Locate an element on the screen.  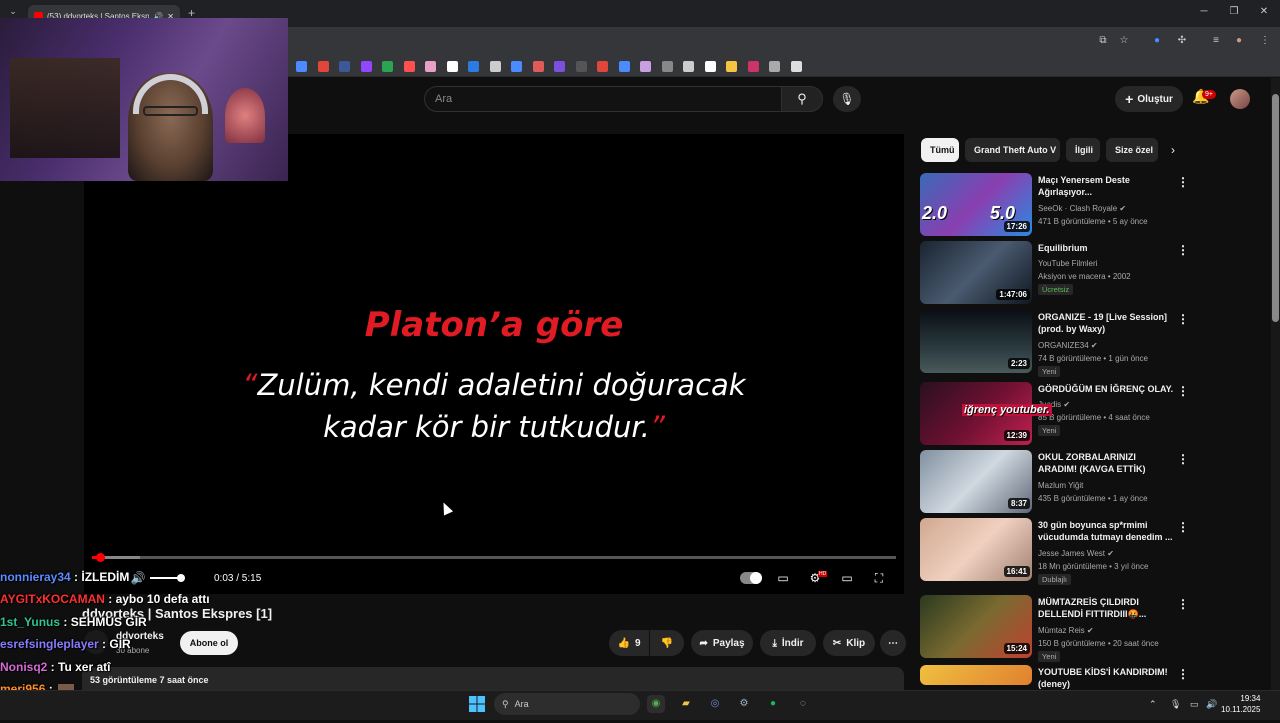
recommendation-title: YOUTUBE KİDS'İ KANDIRDIM! (deney) is located at coordinates (1106, 678).